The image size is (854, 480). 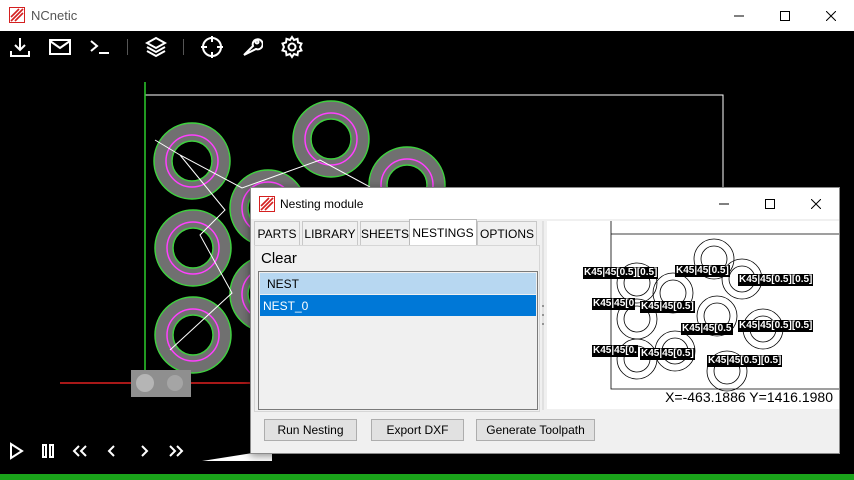 I want to click on dialog-title-bar: Nesting module, so click(x=545, y=203).